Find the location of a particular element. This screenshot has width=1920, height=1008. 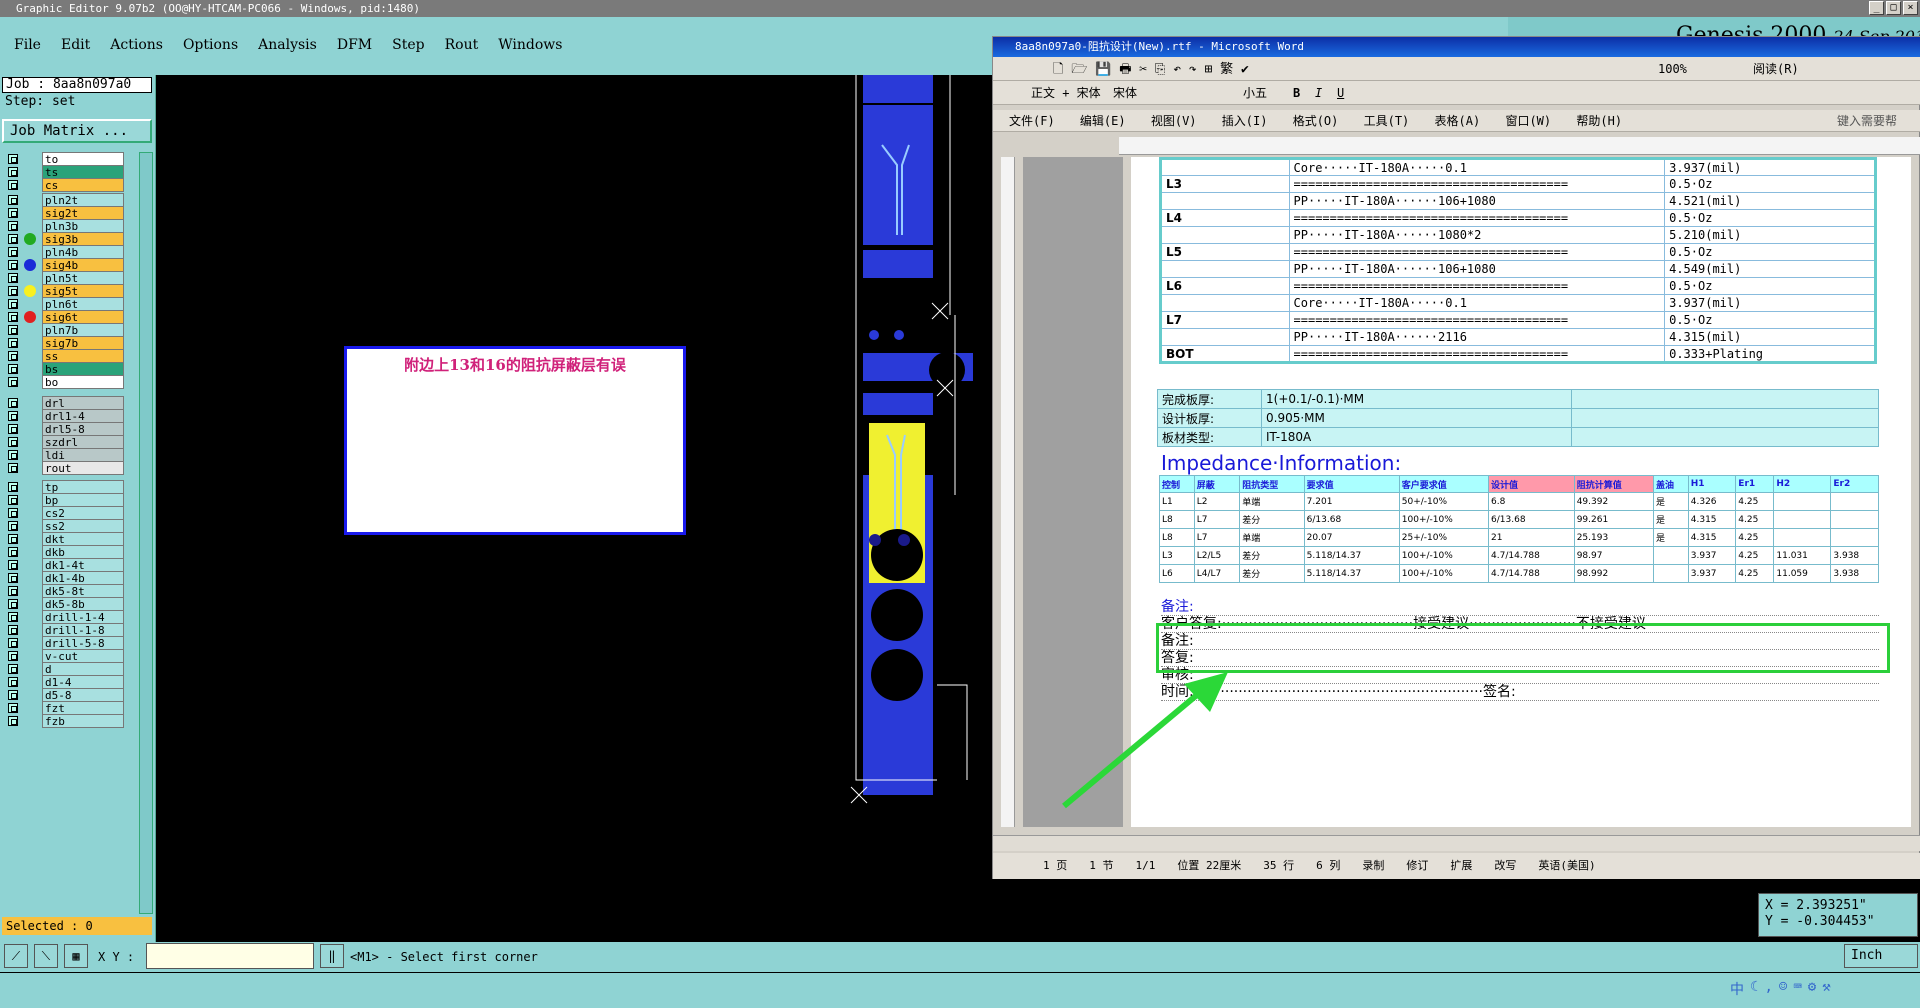

word-menu-table: 表格(A) is located at coordinates (1458, 121).